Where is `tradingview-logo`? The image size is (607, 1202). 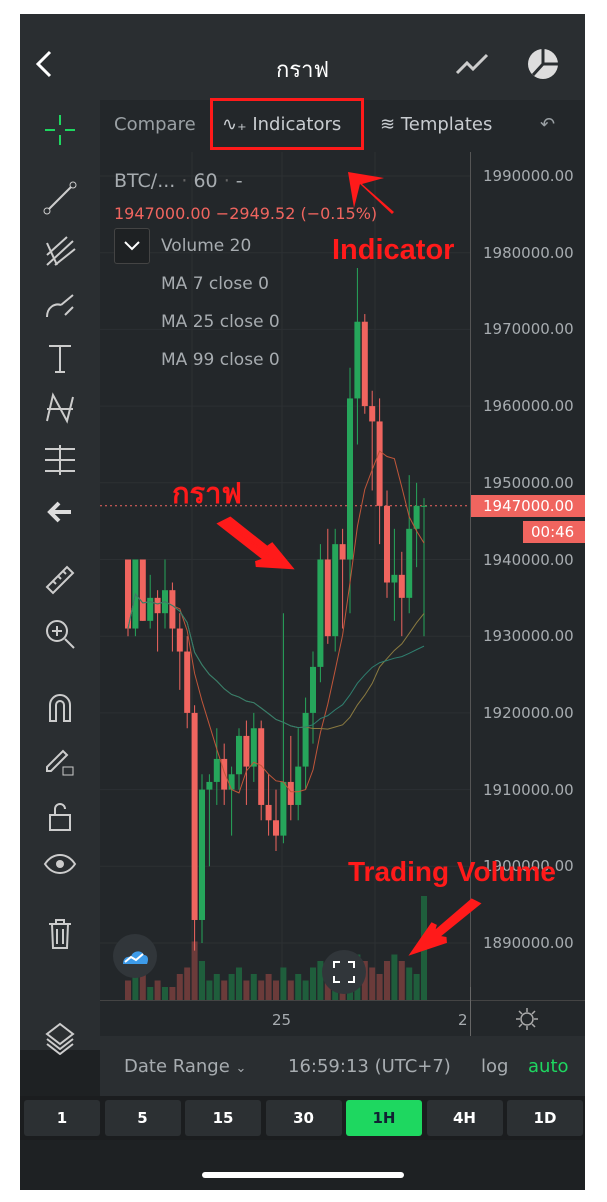 tradingview-logo is located at coordinates (135, 956).